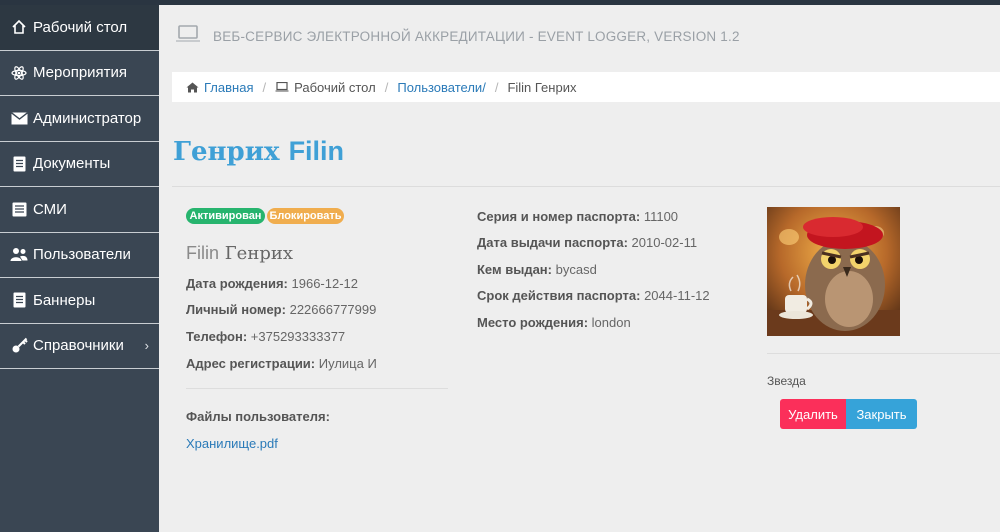 This screenshot has width=1000, height=532. Describe the element at coordinates (611, 322) in the screenshot. I see `field-value: london` at that location.